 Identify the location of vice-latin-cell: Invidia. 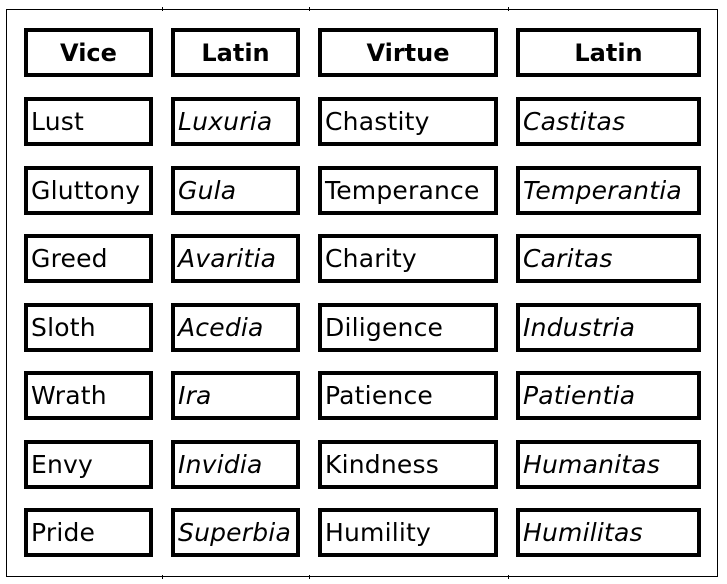
(235, 464).